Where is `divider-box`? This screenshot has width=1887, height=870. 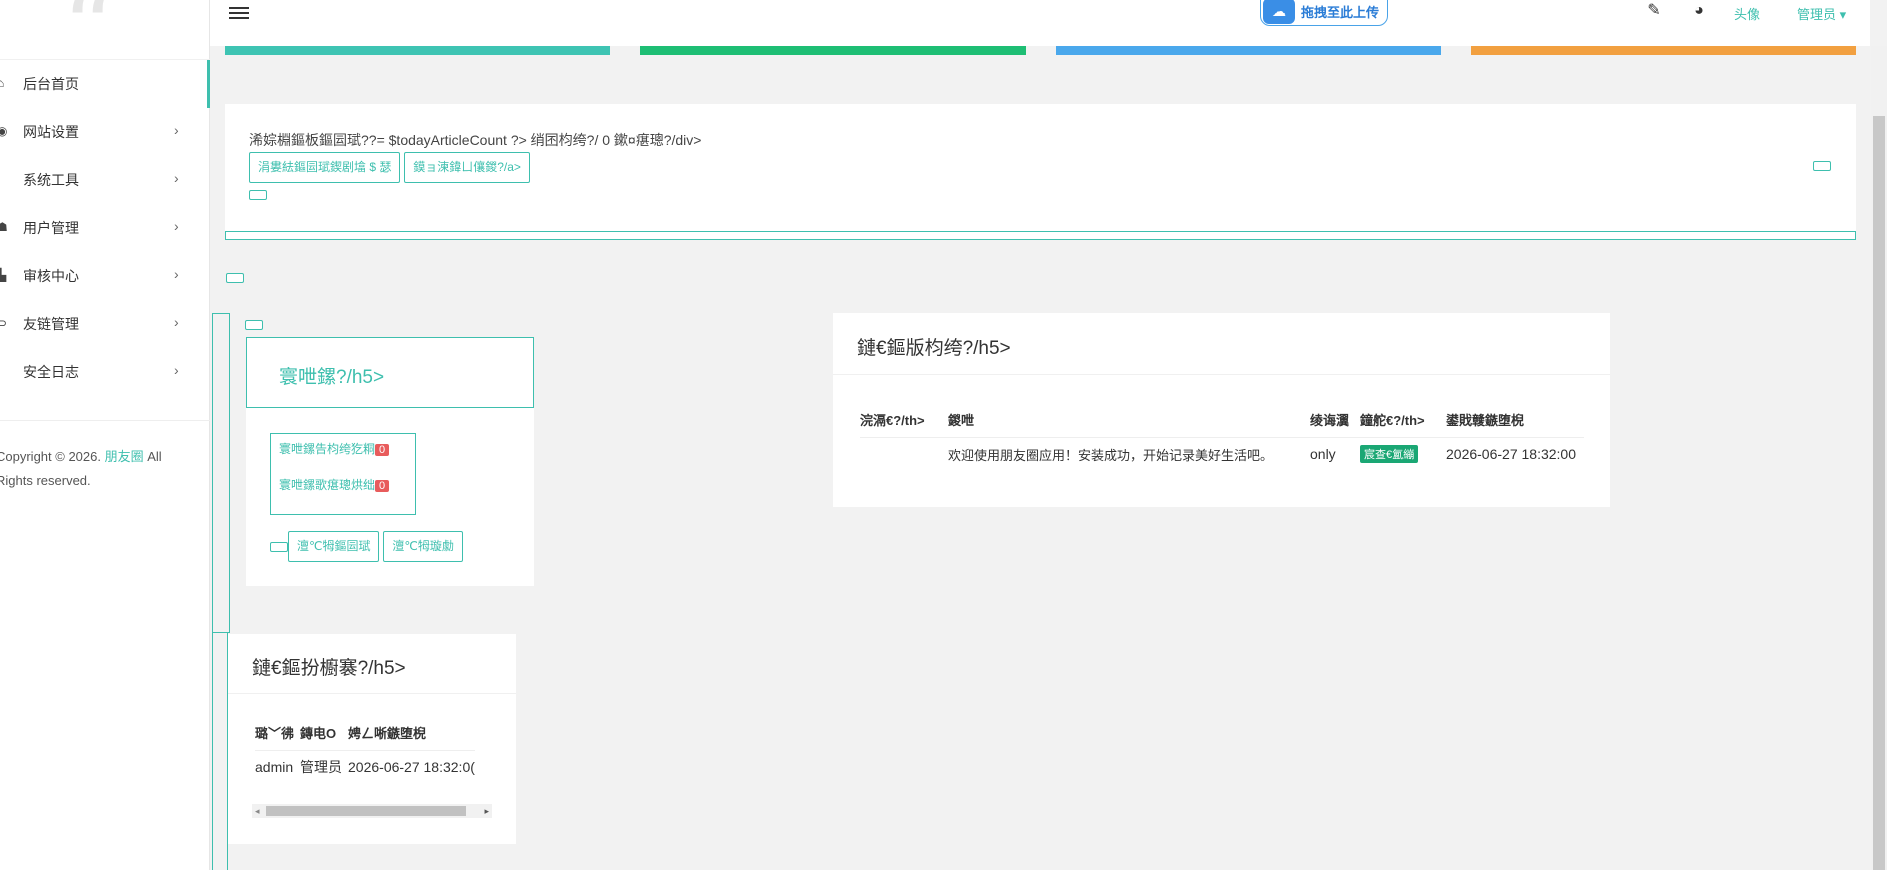 divider-box is located at coordinates (1040, 235).